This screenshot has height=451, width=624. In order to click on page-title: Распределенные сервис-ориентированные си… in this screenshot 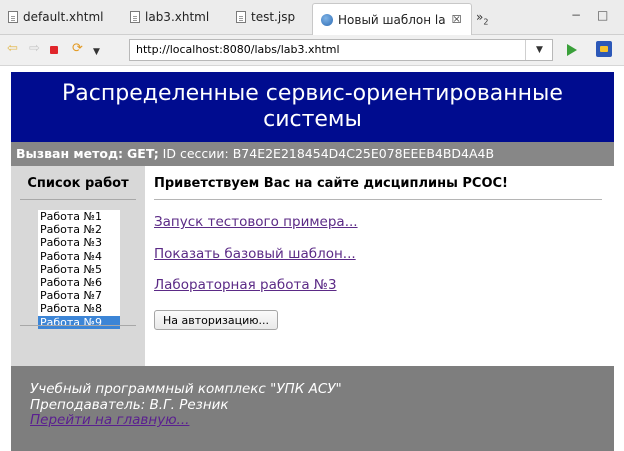, I will do `click(312, 106)`.